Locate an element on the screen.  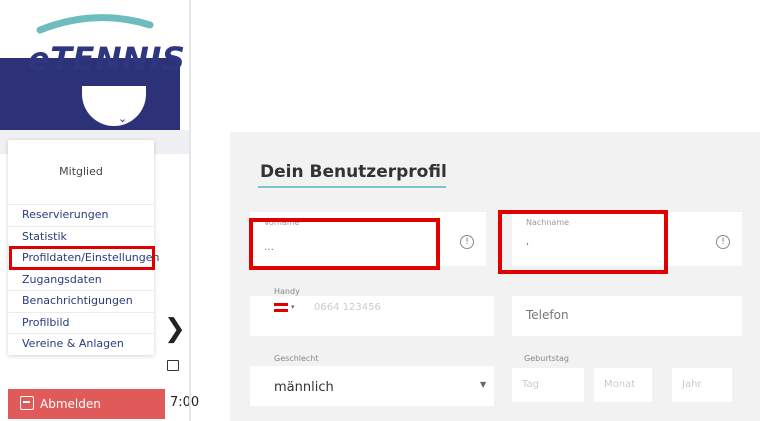
chevron-down-icon: ⌄ is located at coordinates (122, 118).